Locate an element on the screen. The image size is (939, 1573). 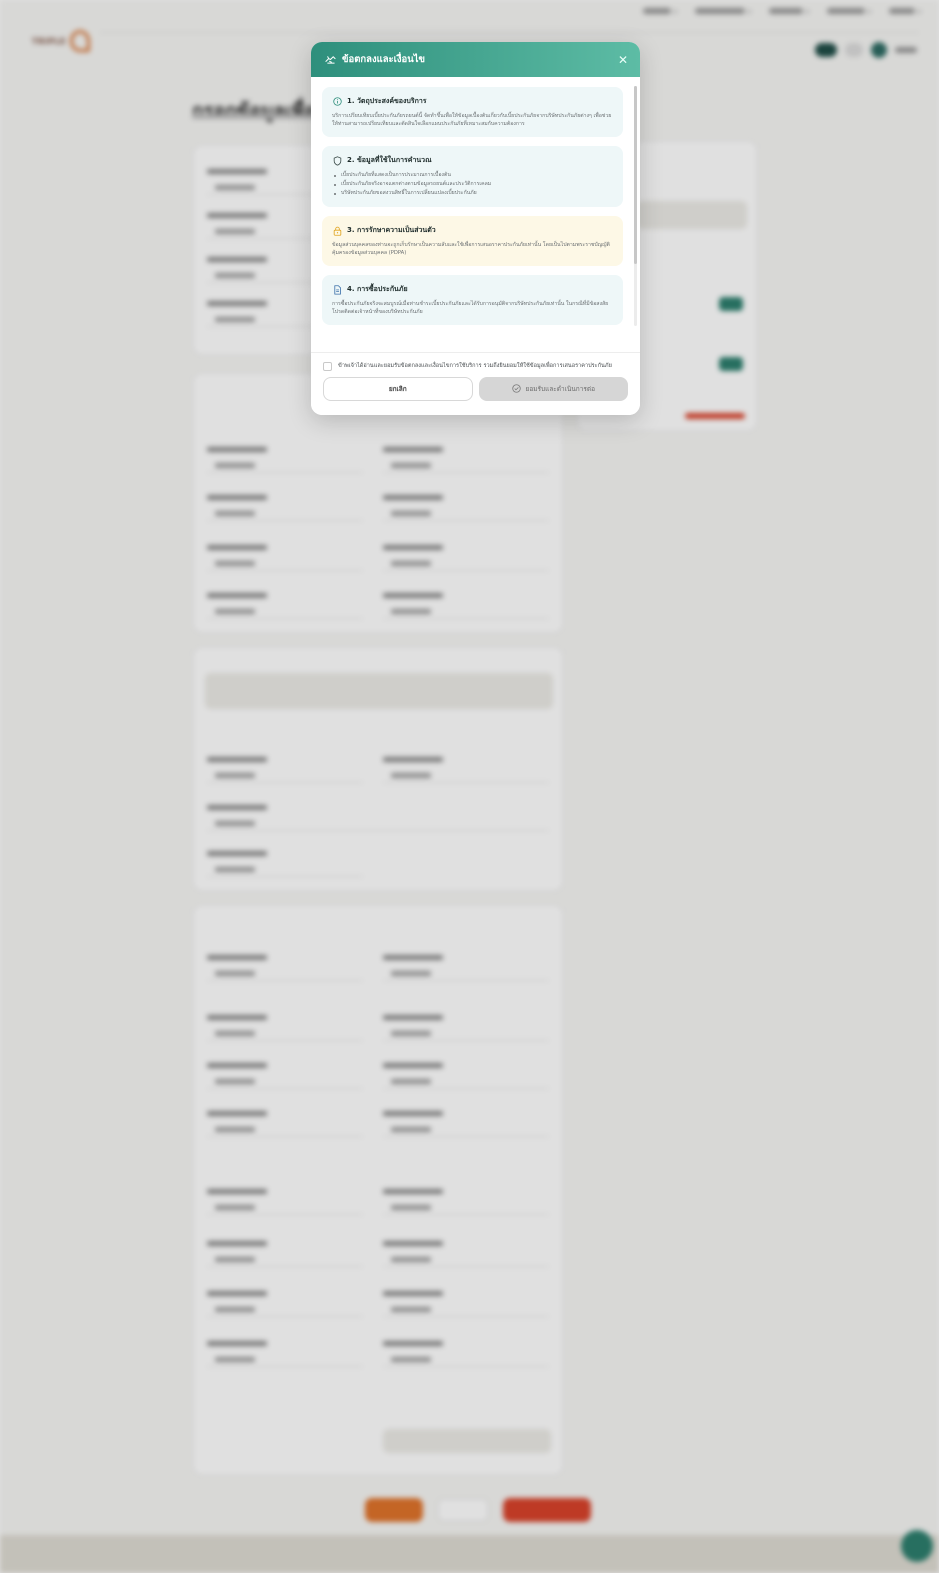
modal-header: ข้อตกลงและเงื่อนไข ✕ is located at coordinates (475, 59).